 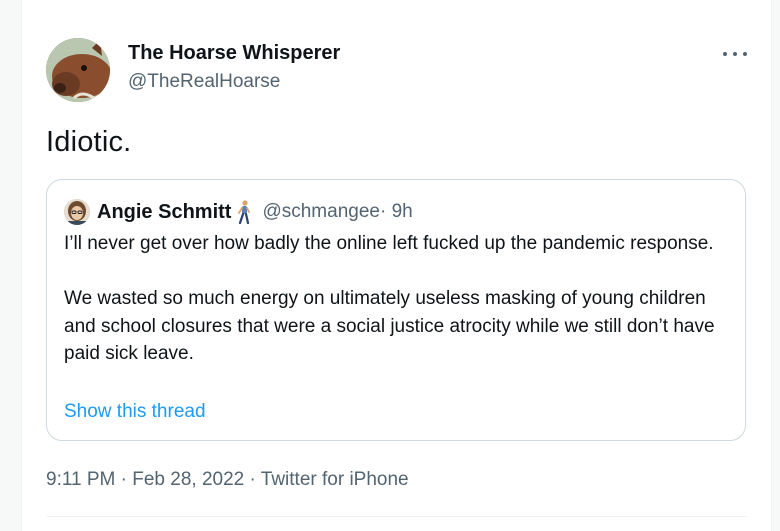 I want to click on quoted-tweet-header: Angie Schmitt @schmangee · 9h, so click(x=238, y=212).